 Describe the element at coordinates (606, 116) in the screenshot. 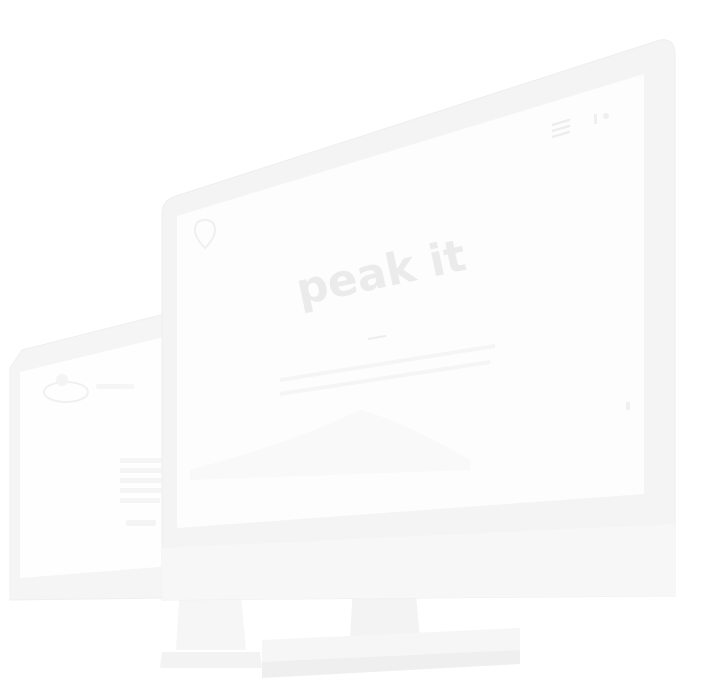

I see `twitter-icon` at that location.